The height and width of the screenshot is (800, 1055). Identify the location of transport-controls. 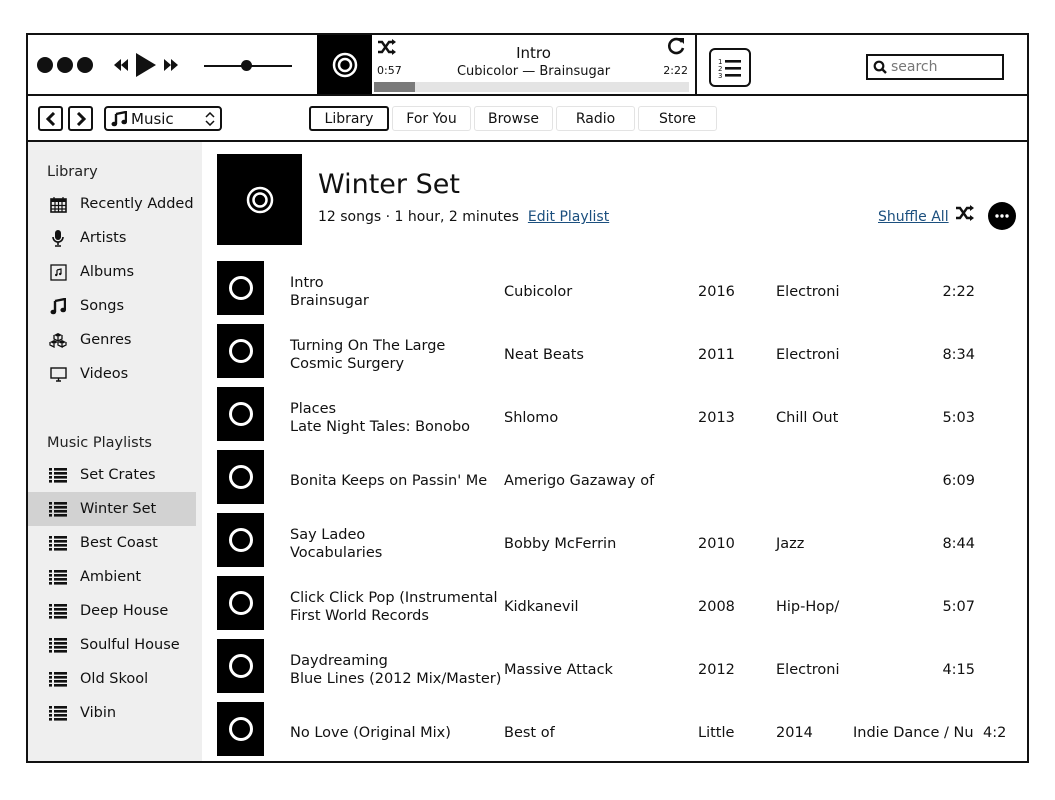
(146, 67).